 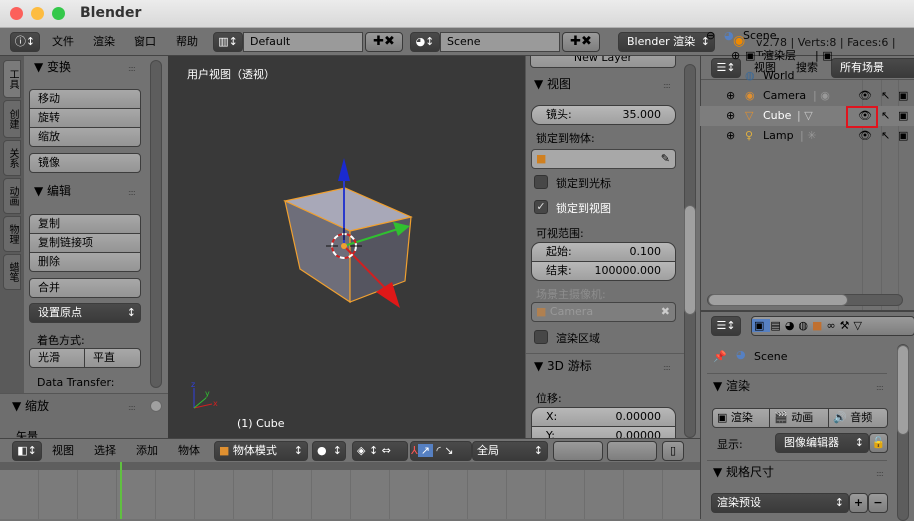 What do you see at coordinates (189, 451) in the screenshot?
I see `menu-object: 物体` at bounding box center [189, 451].